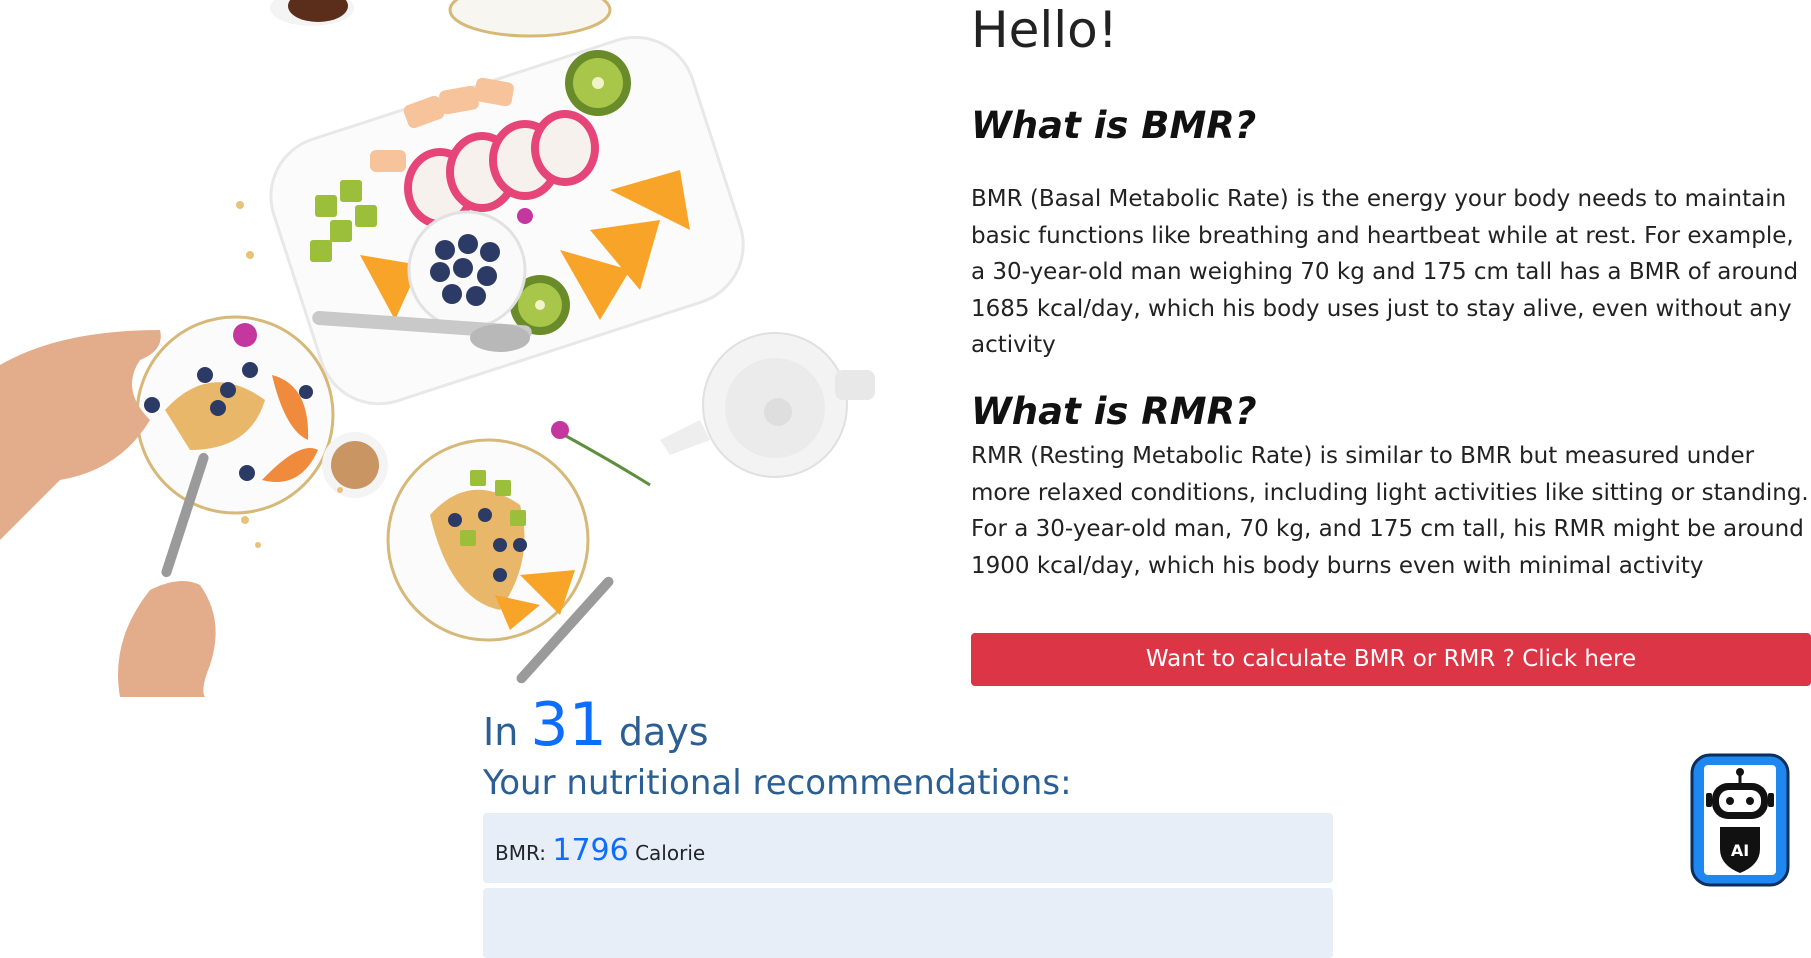 This screenshot has height=958, width=1811. What do you see at coordinates (1740, 850) in the screenshot?
I see `ai-badge-text: AI` at bounding box center [1740, 850].